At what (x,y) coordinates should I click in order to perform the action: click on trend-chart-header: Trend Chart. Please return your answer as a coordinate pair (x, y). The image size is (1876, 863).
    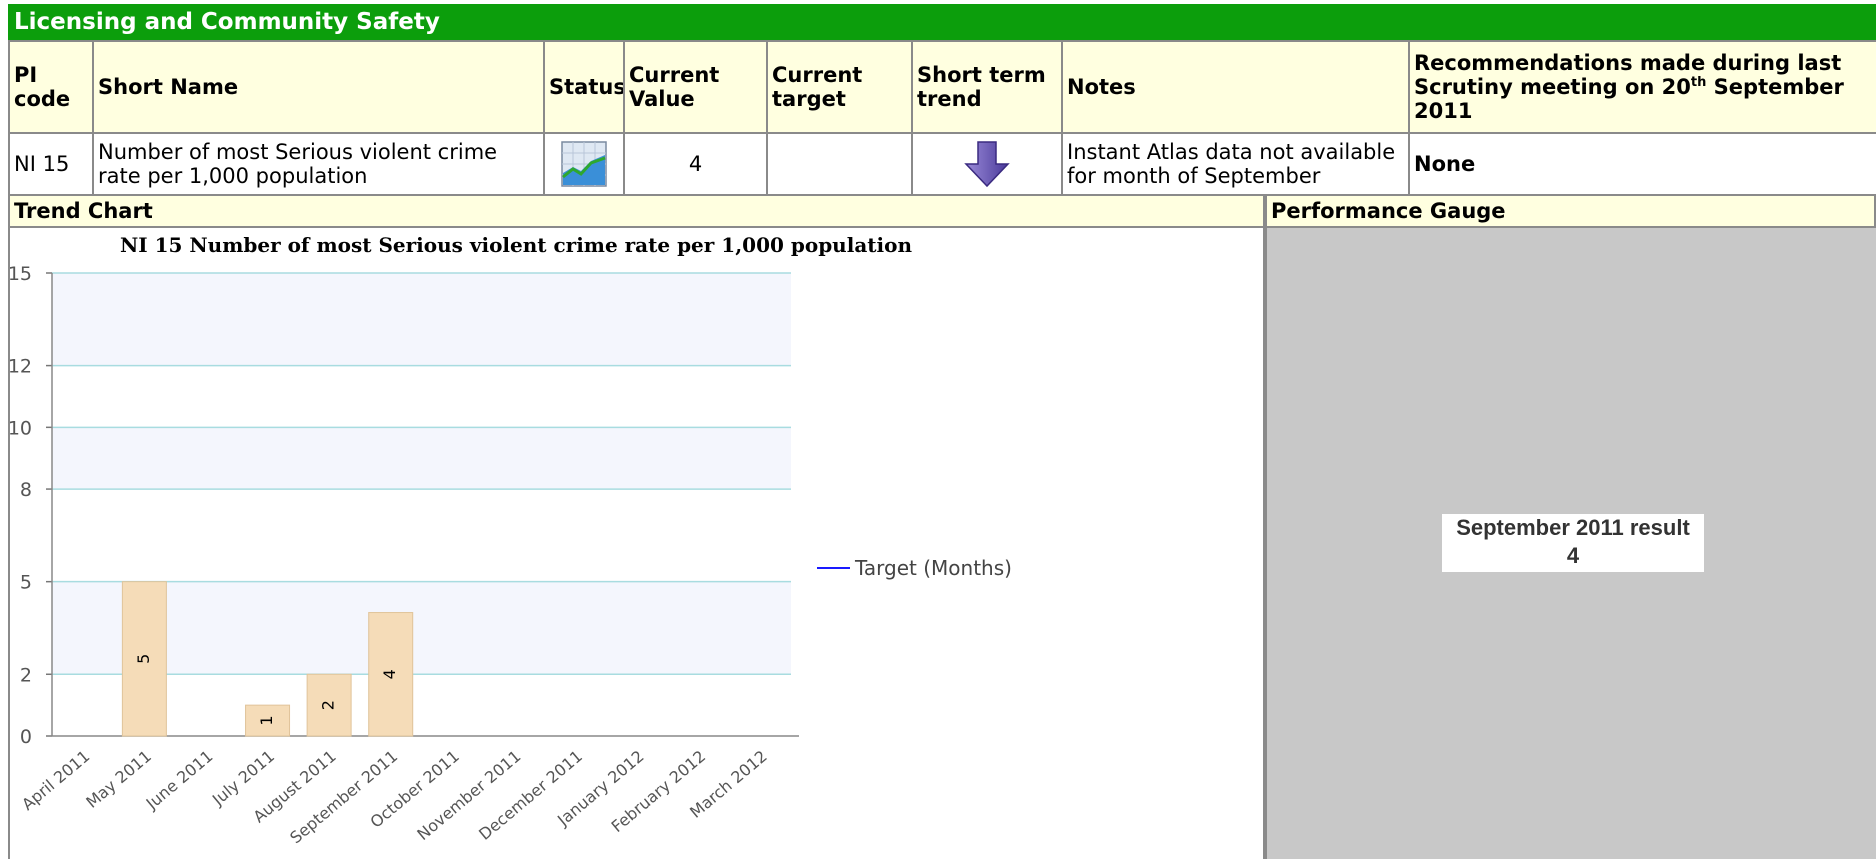
    Looking at the image, I should click on (636, 211).